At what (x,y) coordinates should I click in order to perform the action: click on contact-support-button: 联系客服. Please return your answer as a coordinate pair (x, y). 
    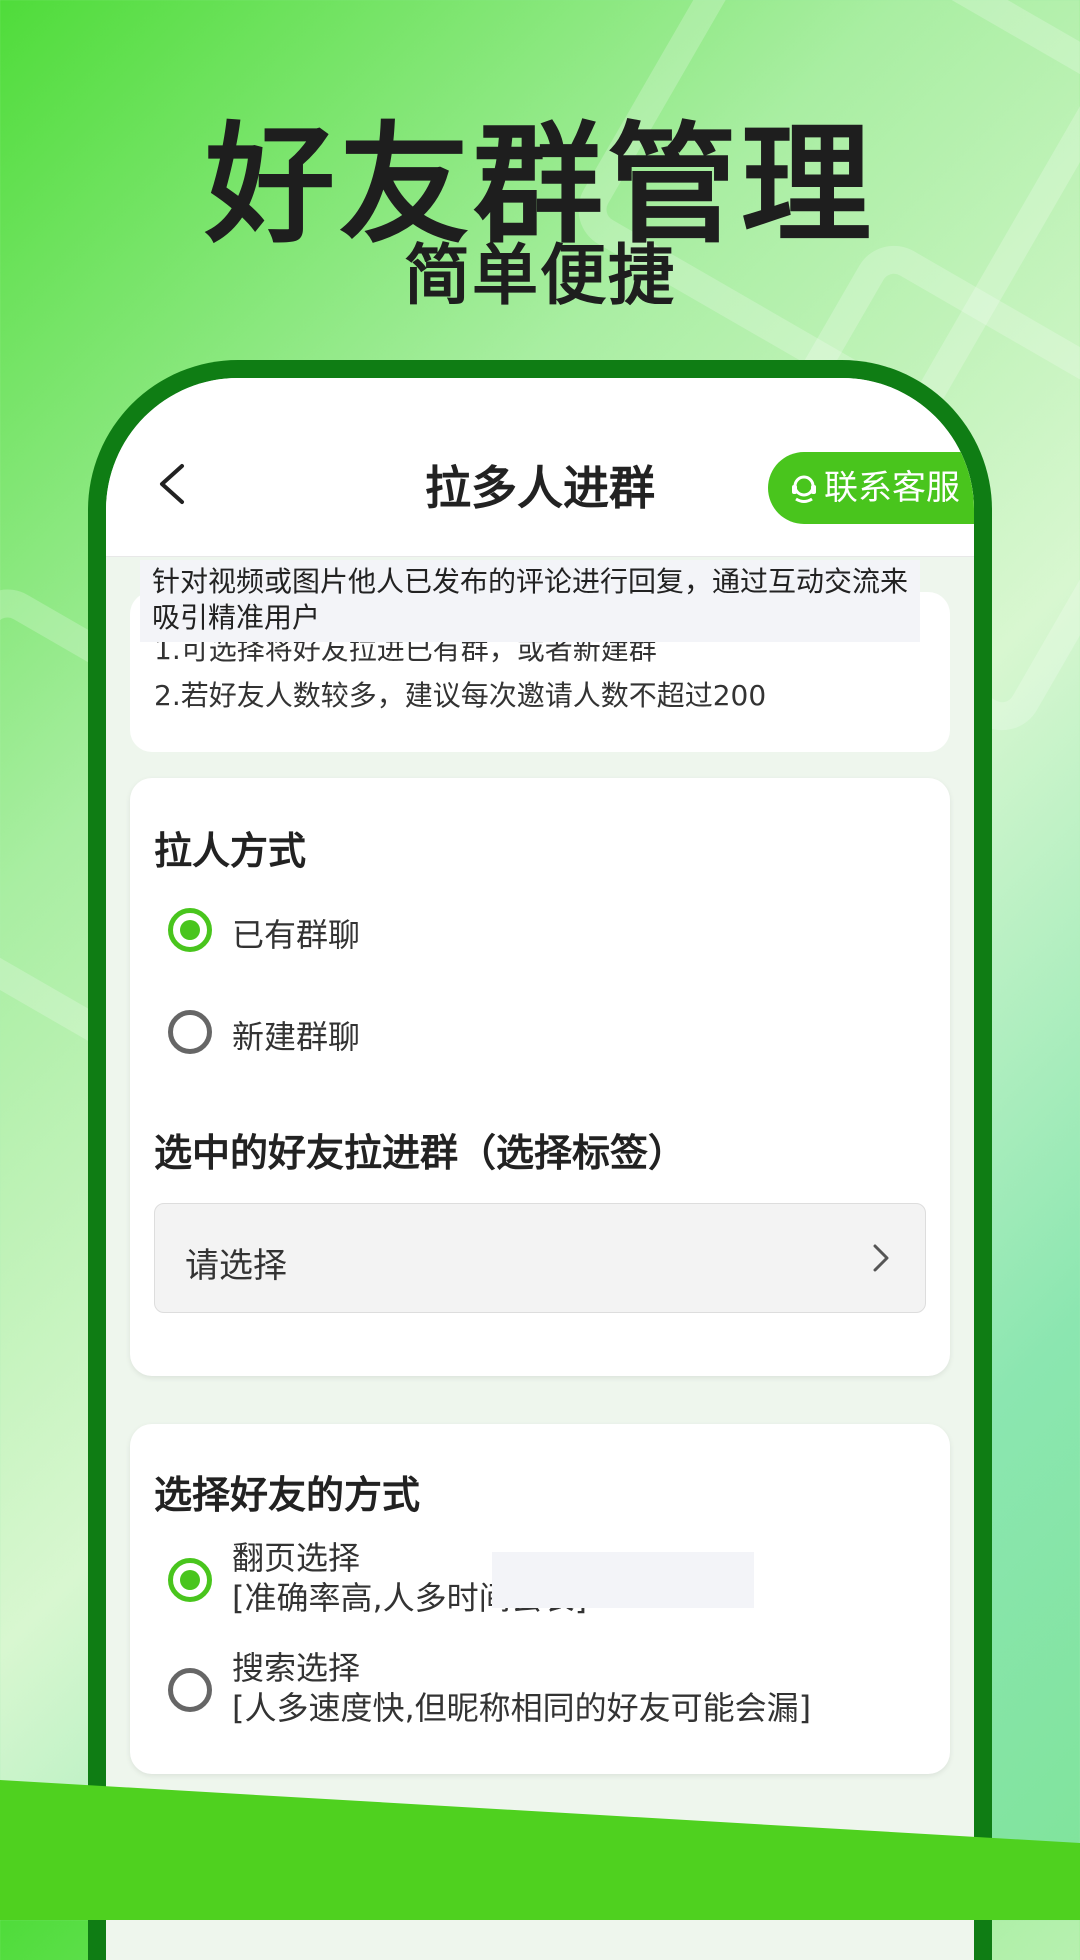
    Looking at the image, I should click on (871, 488).